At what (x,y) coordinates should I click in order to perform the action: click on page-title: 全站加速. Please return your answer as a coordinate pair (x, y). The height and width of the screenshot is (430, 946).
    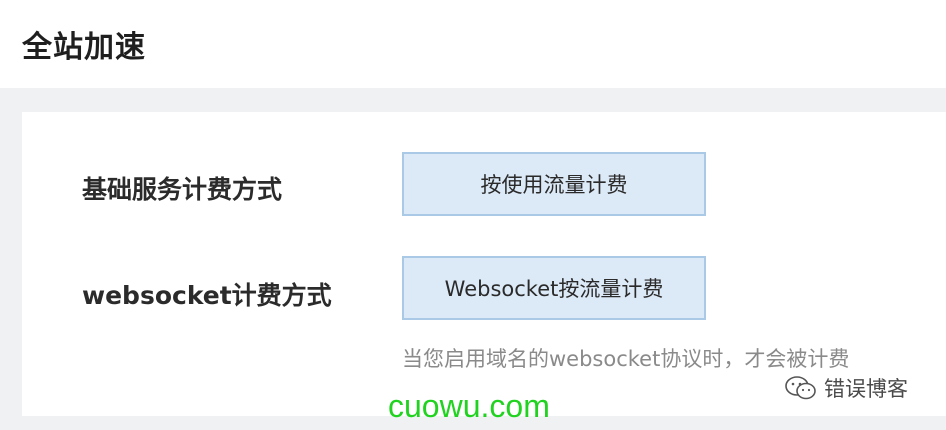
    Looking at the image, I should click on (84, 47).